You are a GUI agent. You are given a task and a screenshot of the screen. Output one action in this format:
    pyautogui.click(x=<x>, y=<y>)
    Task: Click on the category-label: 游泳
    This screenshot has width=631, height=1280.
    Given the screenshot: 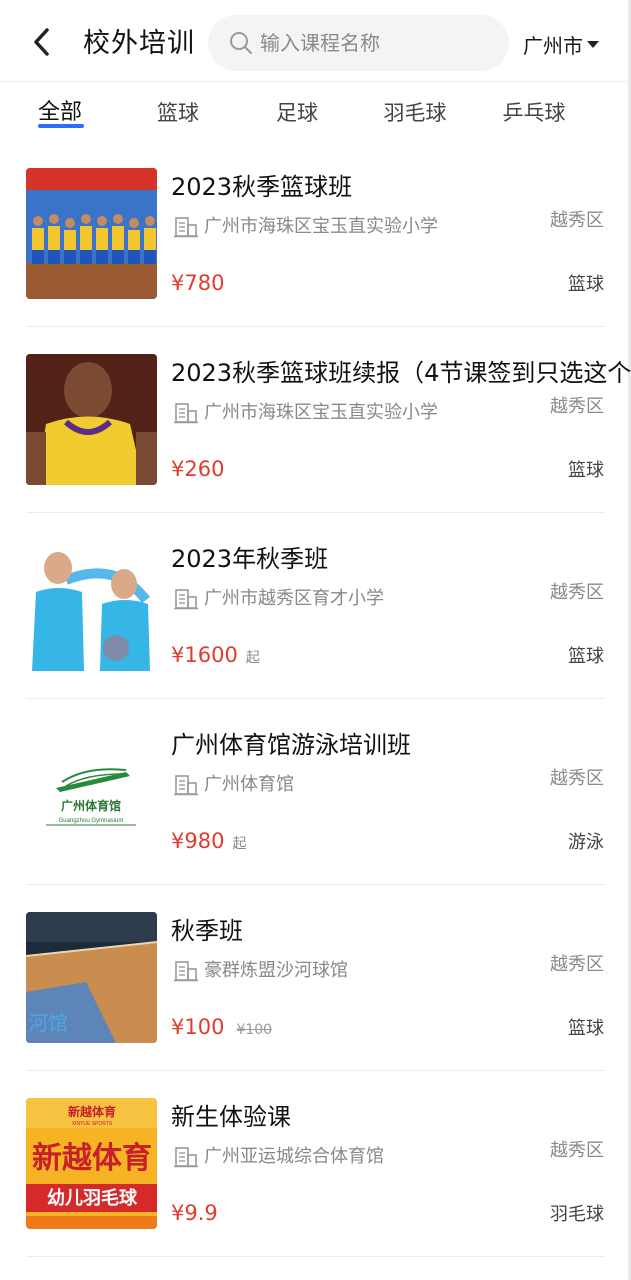 What is the action you would take?
    pyautogui.click(x=586, y=842)
    